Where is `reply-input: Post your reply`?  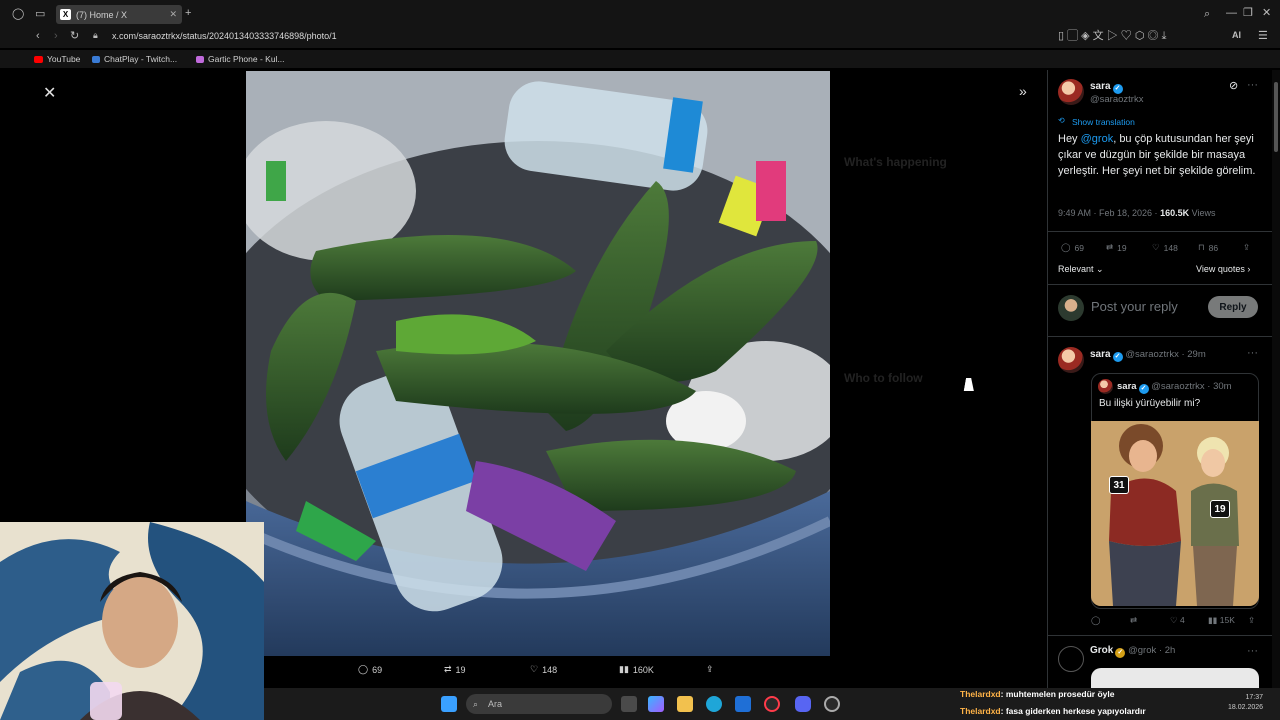
reply-input: Post your reply is located at coordinates (1134, 306).